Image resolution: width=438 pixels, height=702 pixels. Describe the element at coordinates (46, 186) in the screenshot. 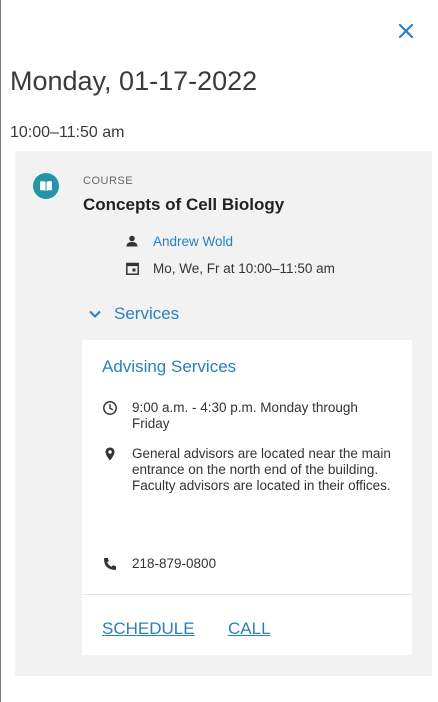

I see `course-book-icon` at that location.